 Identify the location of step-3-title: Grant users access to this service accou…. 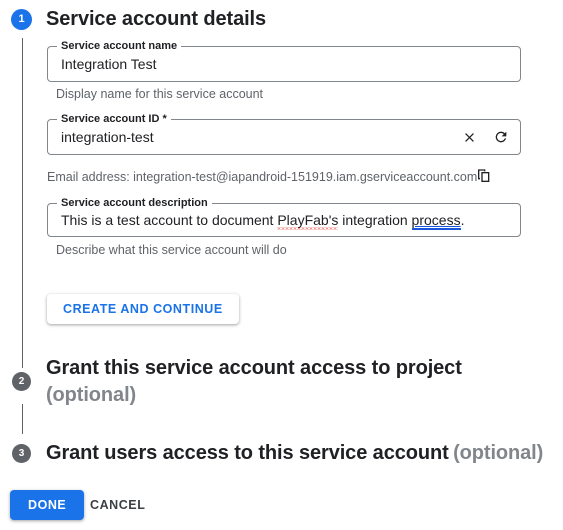
(296, 453).